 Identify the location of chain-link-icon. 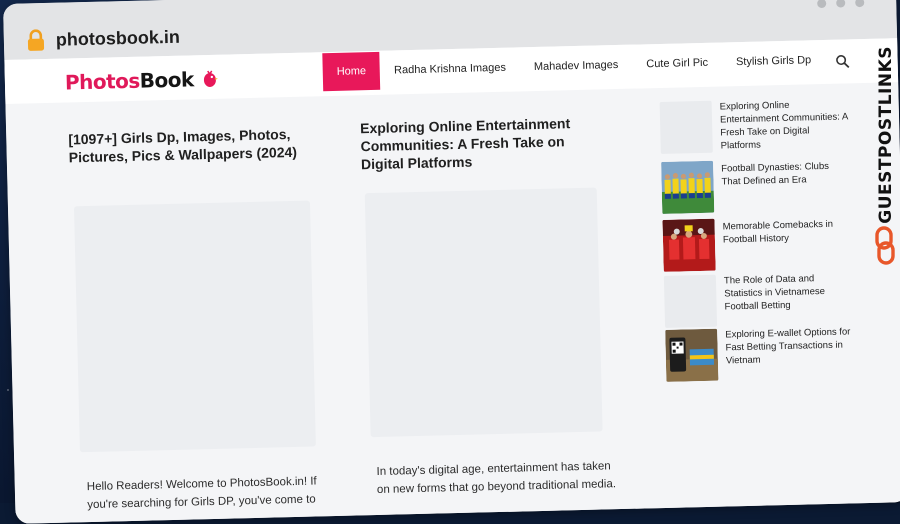
(885, 245).